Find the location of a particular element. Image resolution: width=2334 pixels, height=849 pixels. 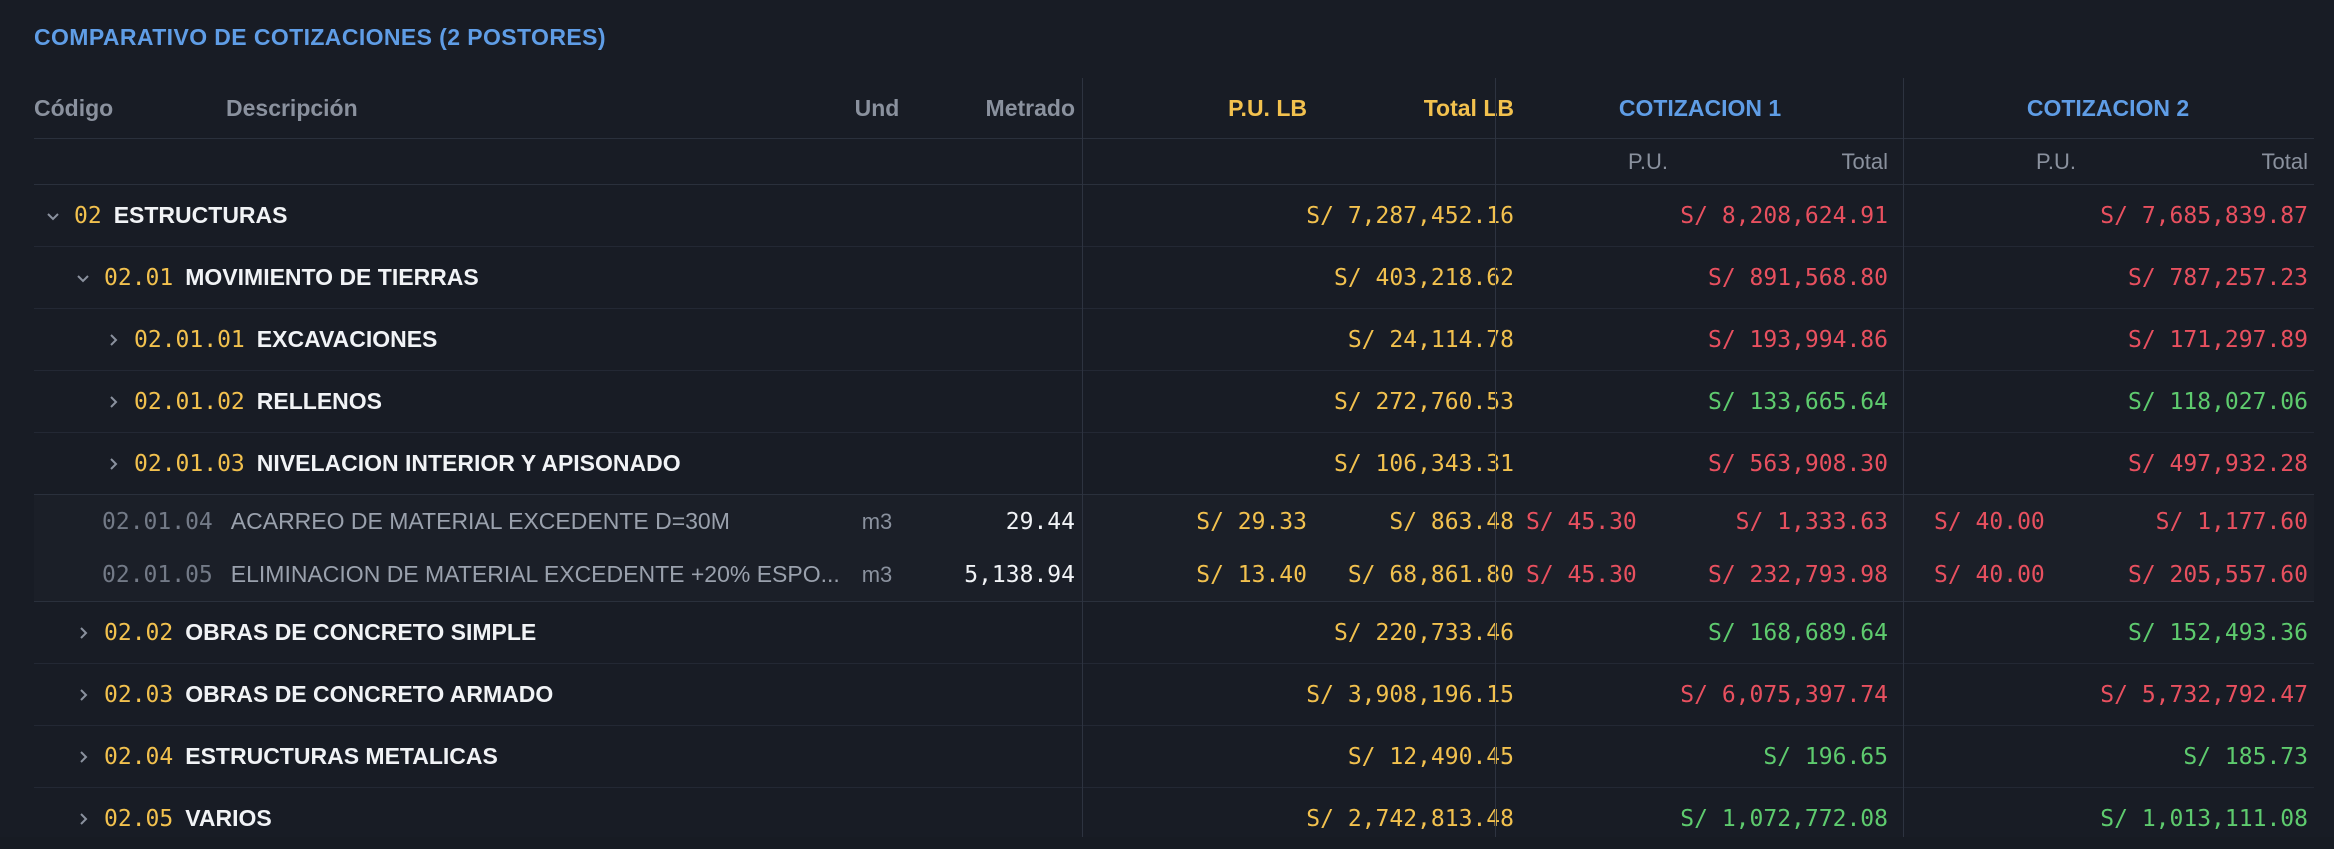

row-label: 02.03 OBRAS DE CONCRETO ARMADO is located at coordinates (312, 694).